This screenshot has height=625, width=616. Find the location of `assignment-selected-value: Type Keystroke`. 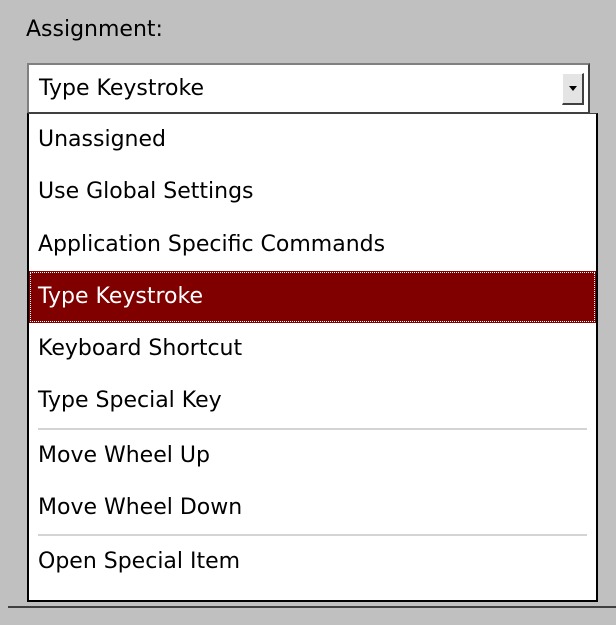

assignment-selected-value: Type Keystroke is located at coordinates (122, 88).